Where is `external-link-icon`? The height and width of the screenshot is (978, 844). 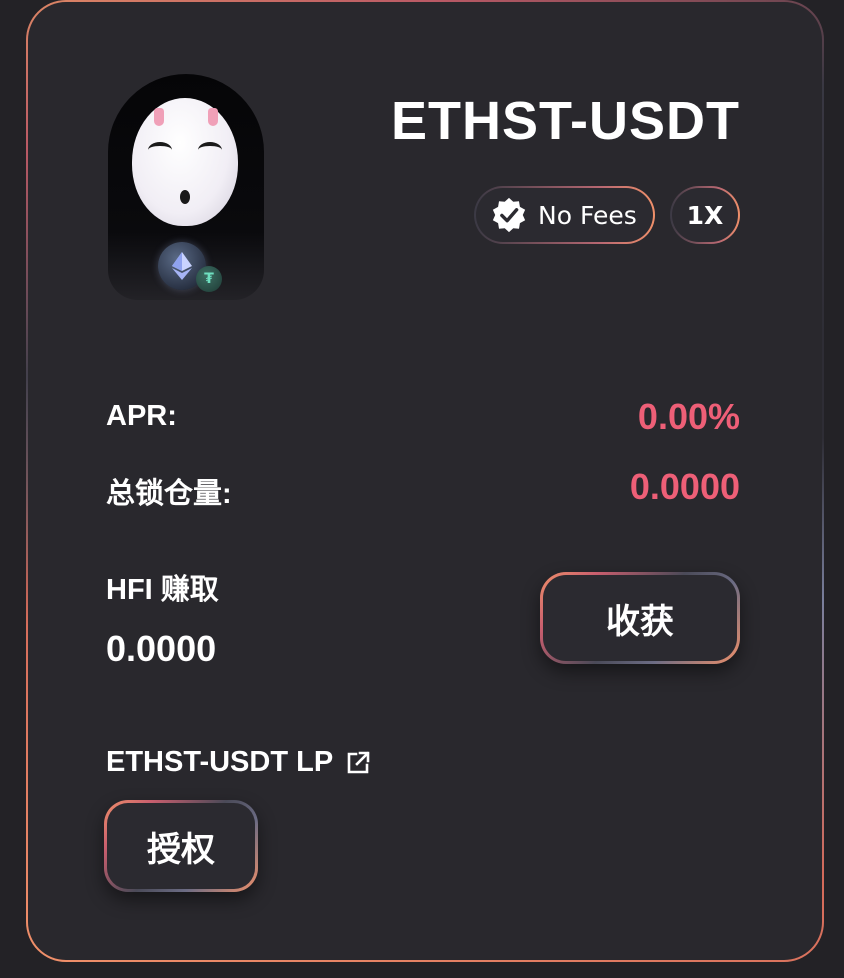
external-link-icon is located at coordinates (358, 763).